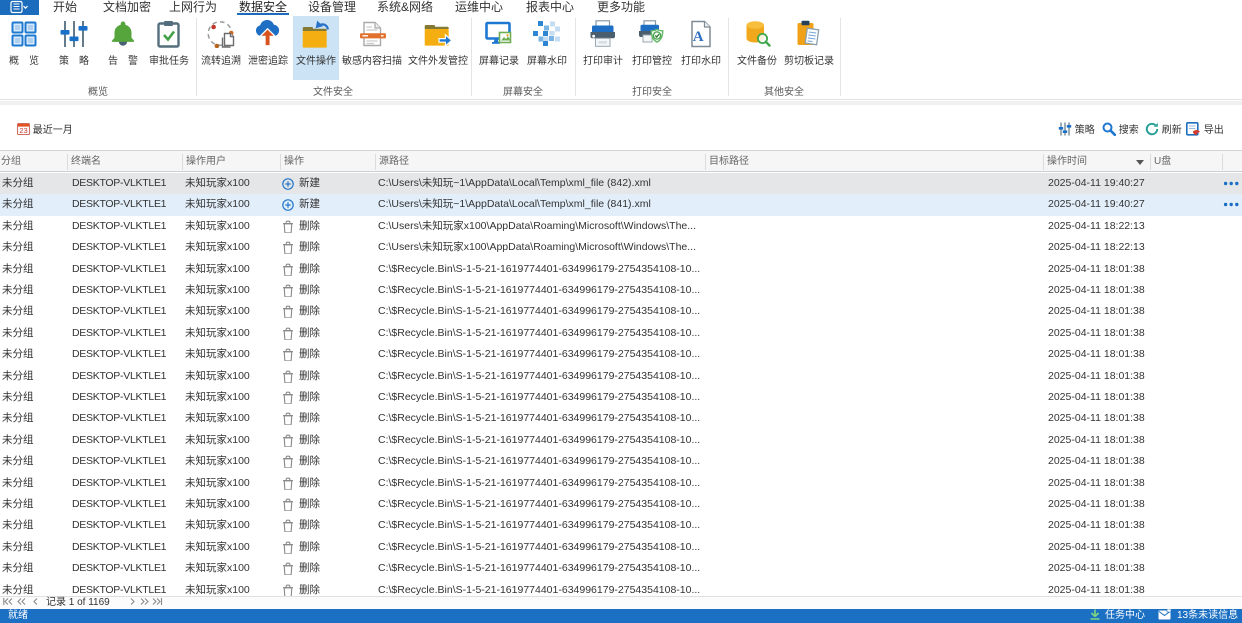  I want to click on svg-text: A, so click(698, 37).